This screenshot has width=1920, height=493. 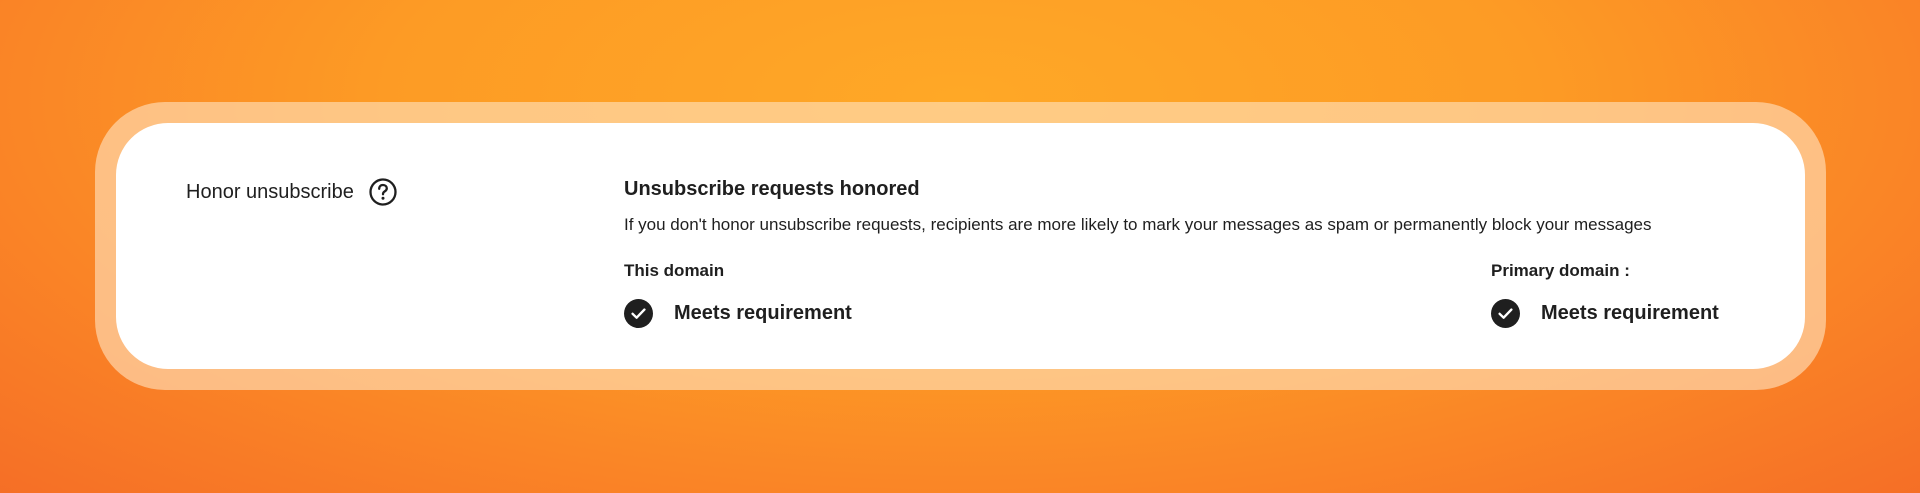 I want to click on this-domain-result: Meets requirement, so click(x=738, y=313).